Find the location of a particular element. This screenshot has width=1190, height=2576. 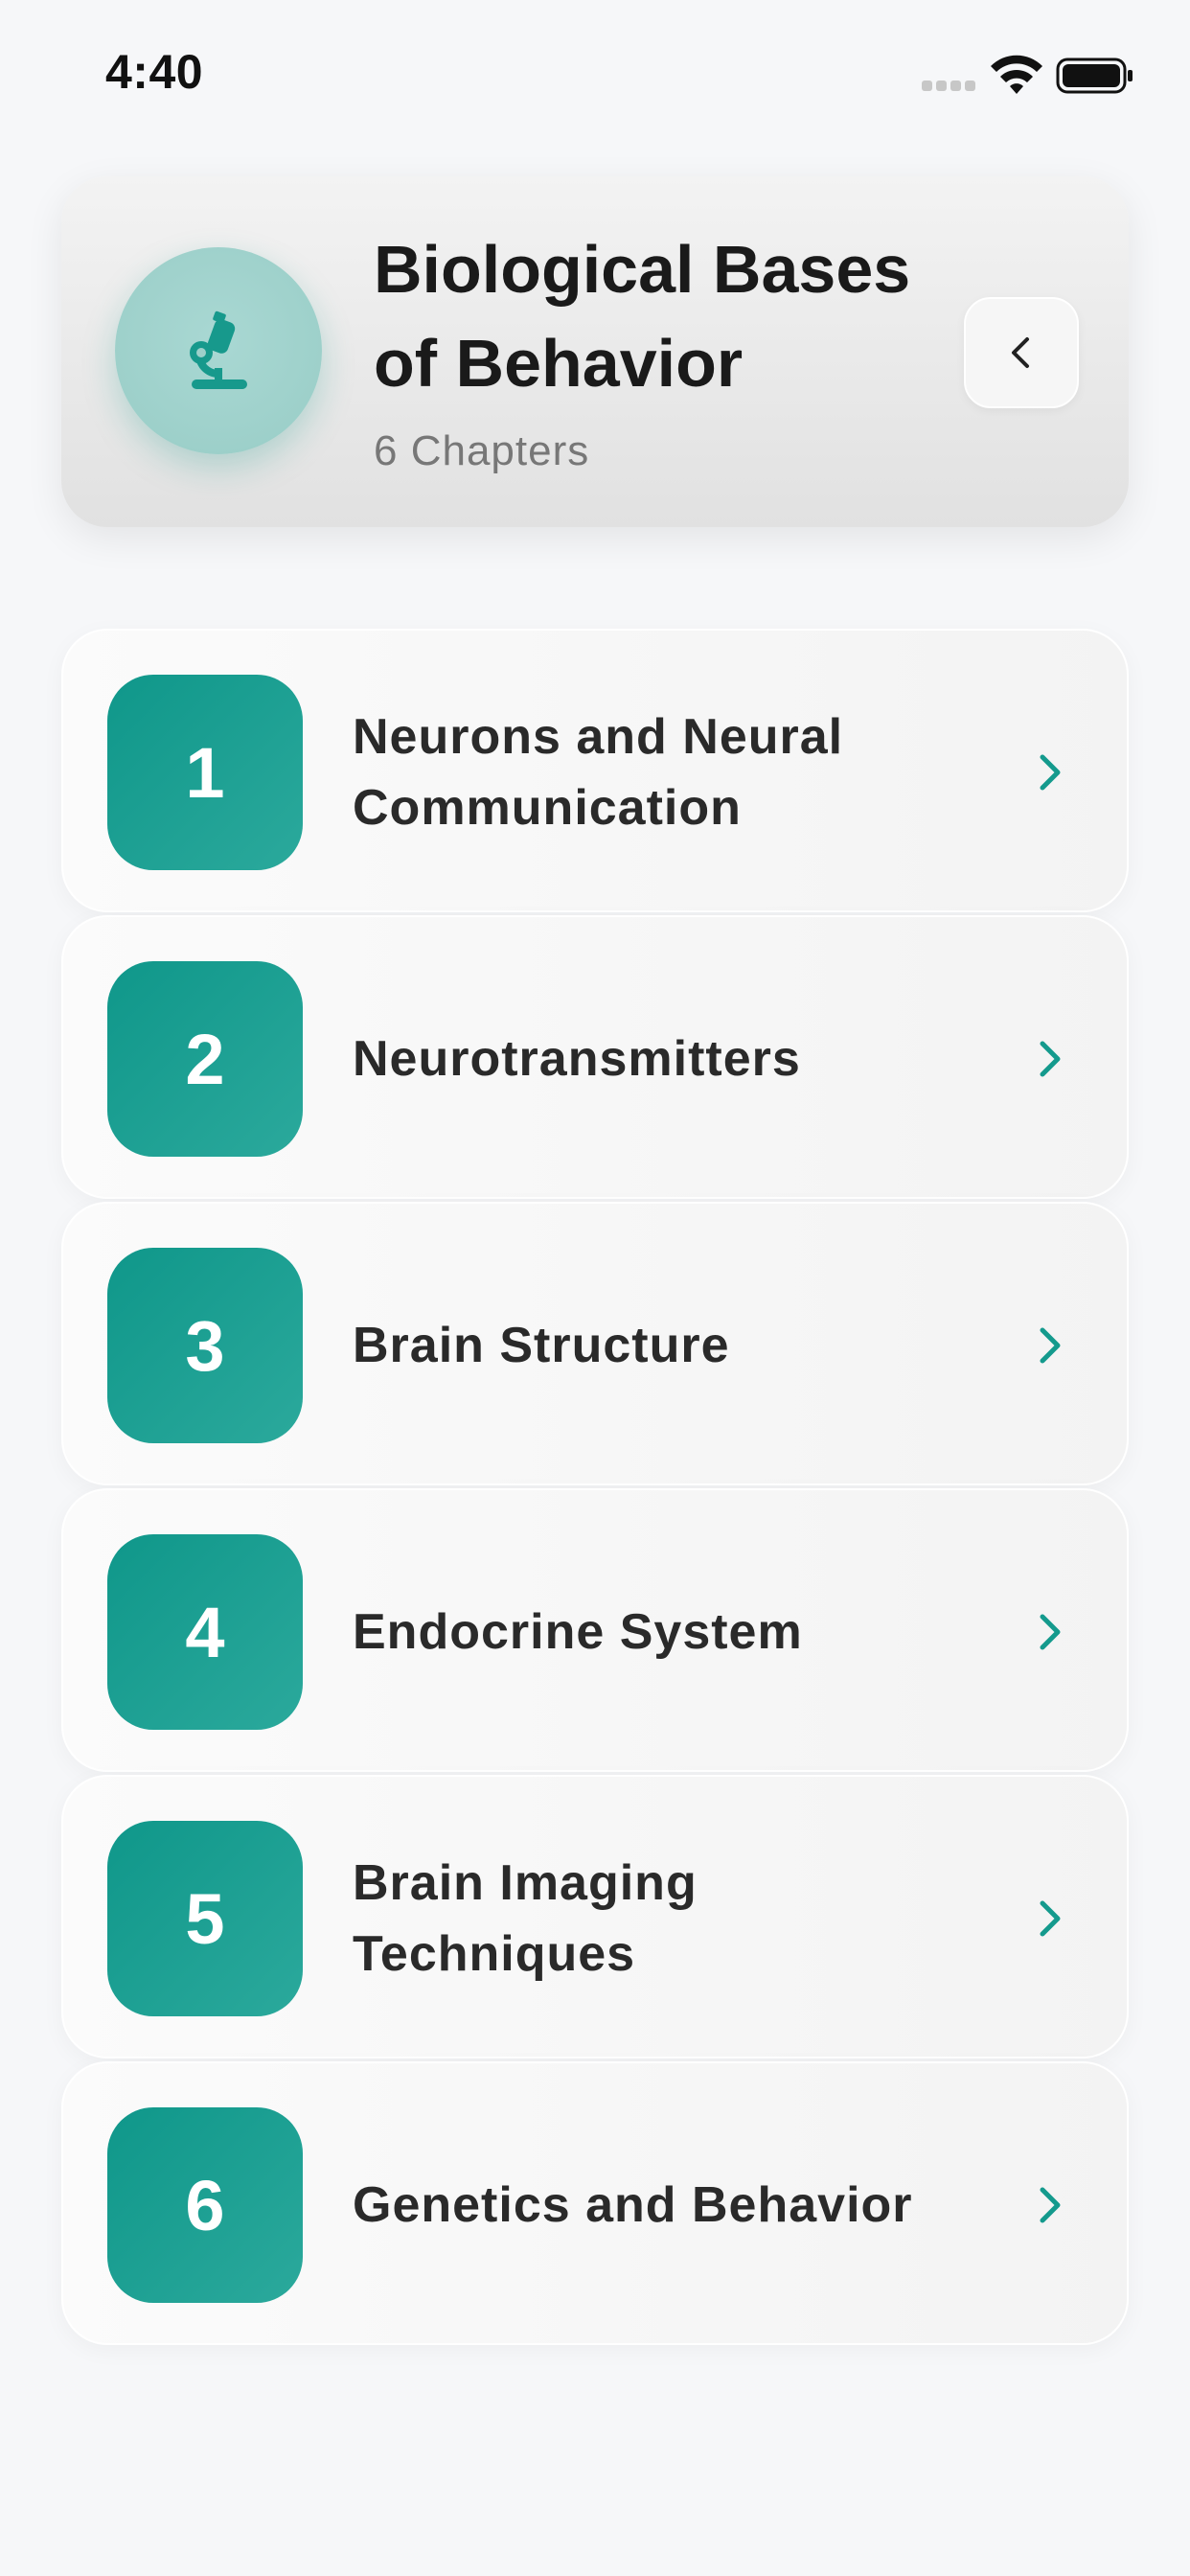

chapter-number-badge: 2 is located at coordinates (205, 1059).